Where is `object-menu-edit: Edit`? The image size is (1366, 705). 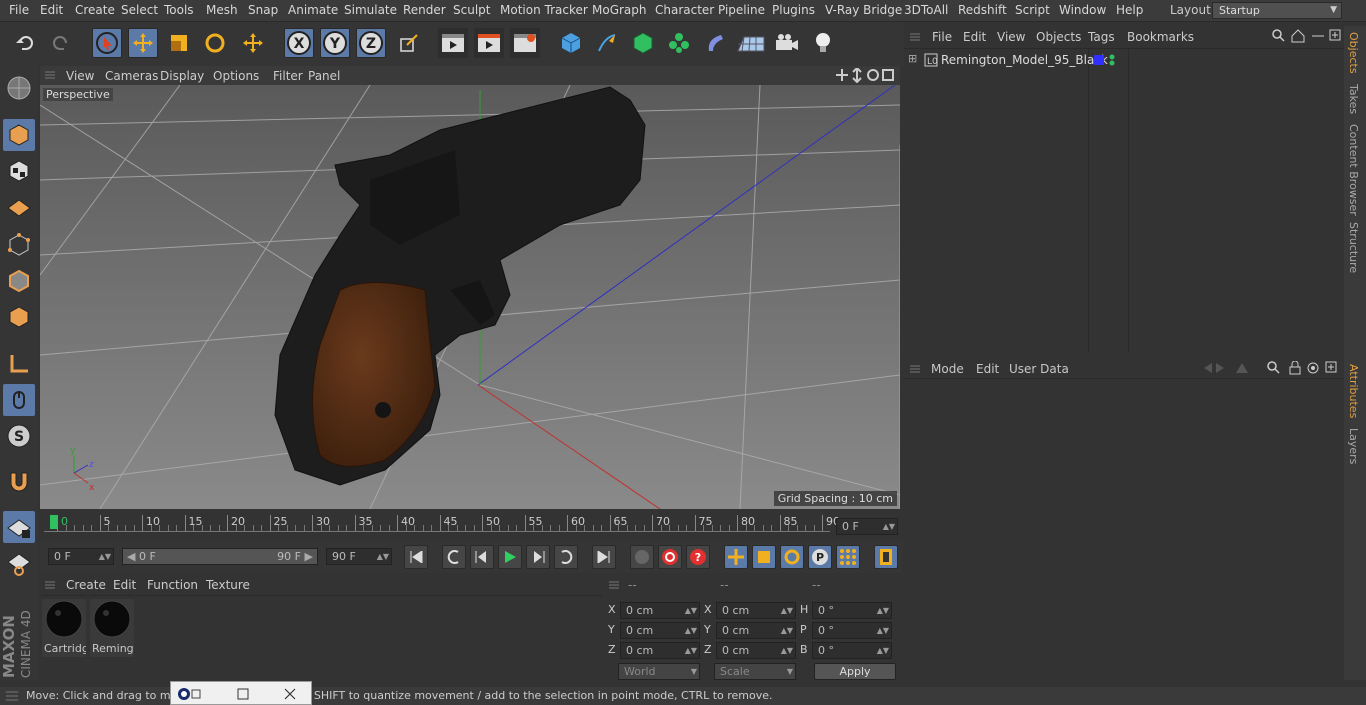
object-menu-edit: Edit is located at coordinates (974, 37).